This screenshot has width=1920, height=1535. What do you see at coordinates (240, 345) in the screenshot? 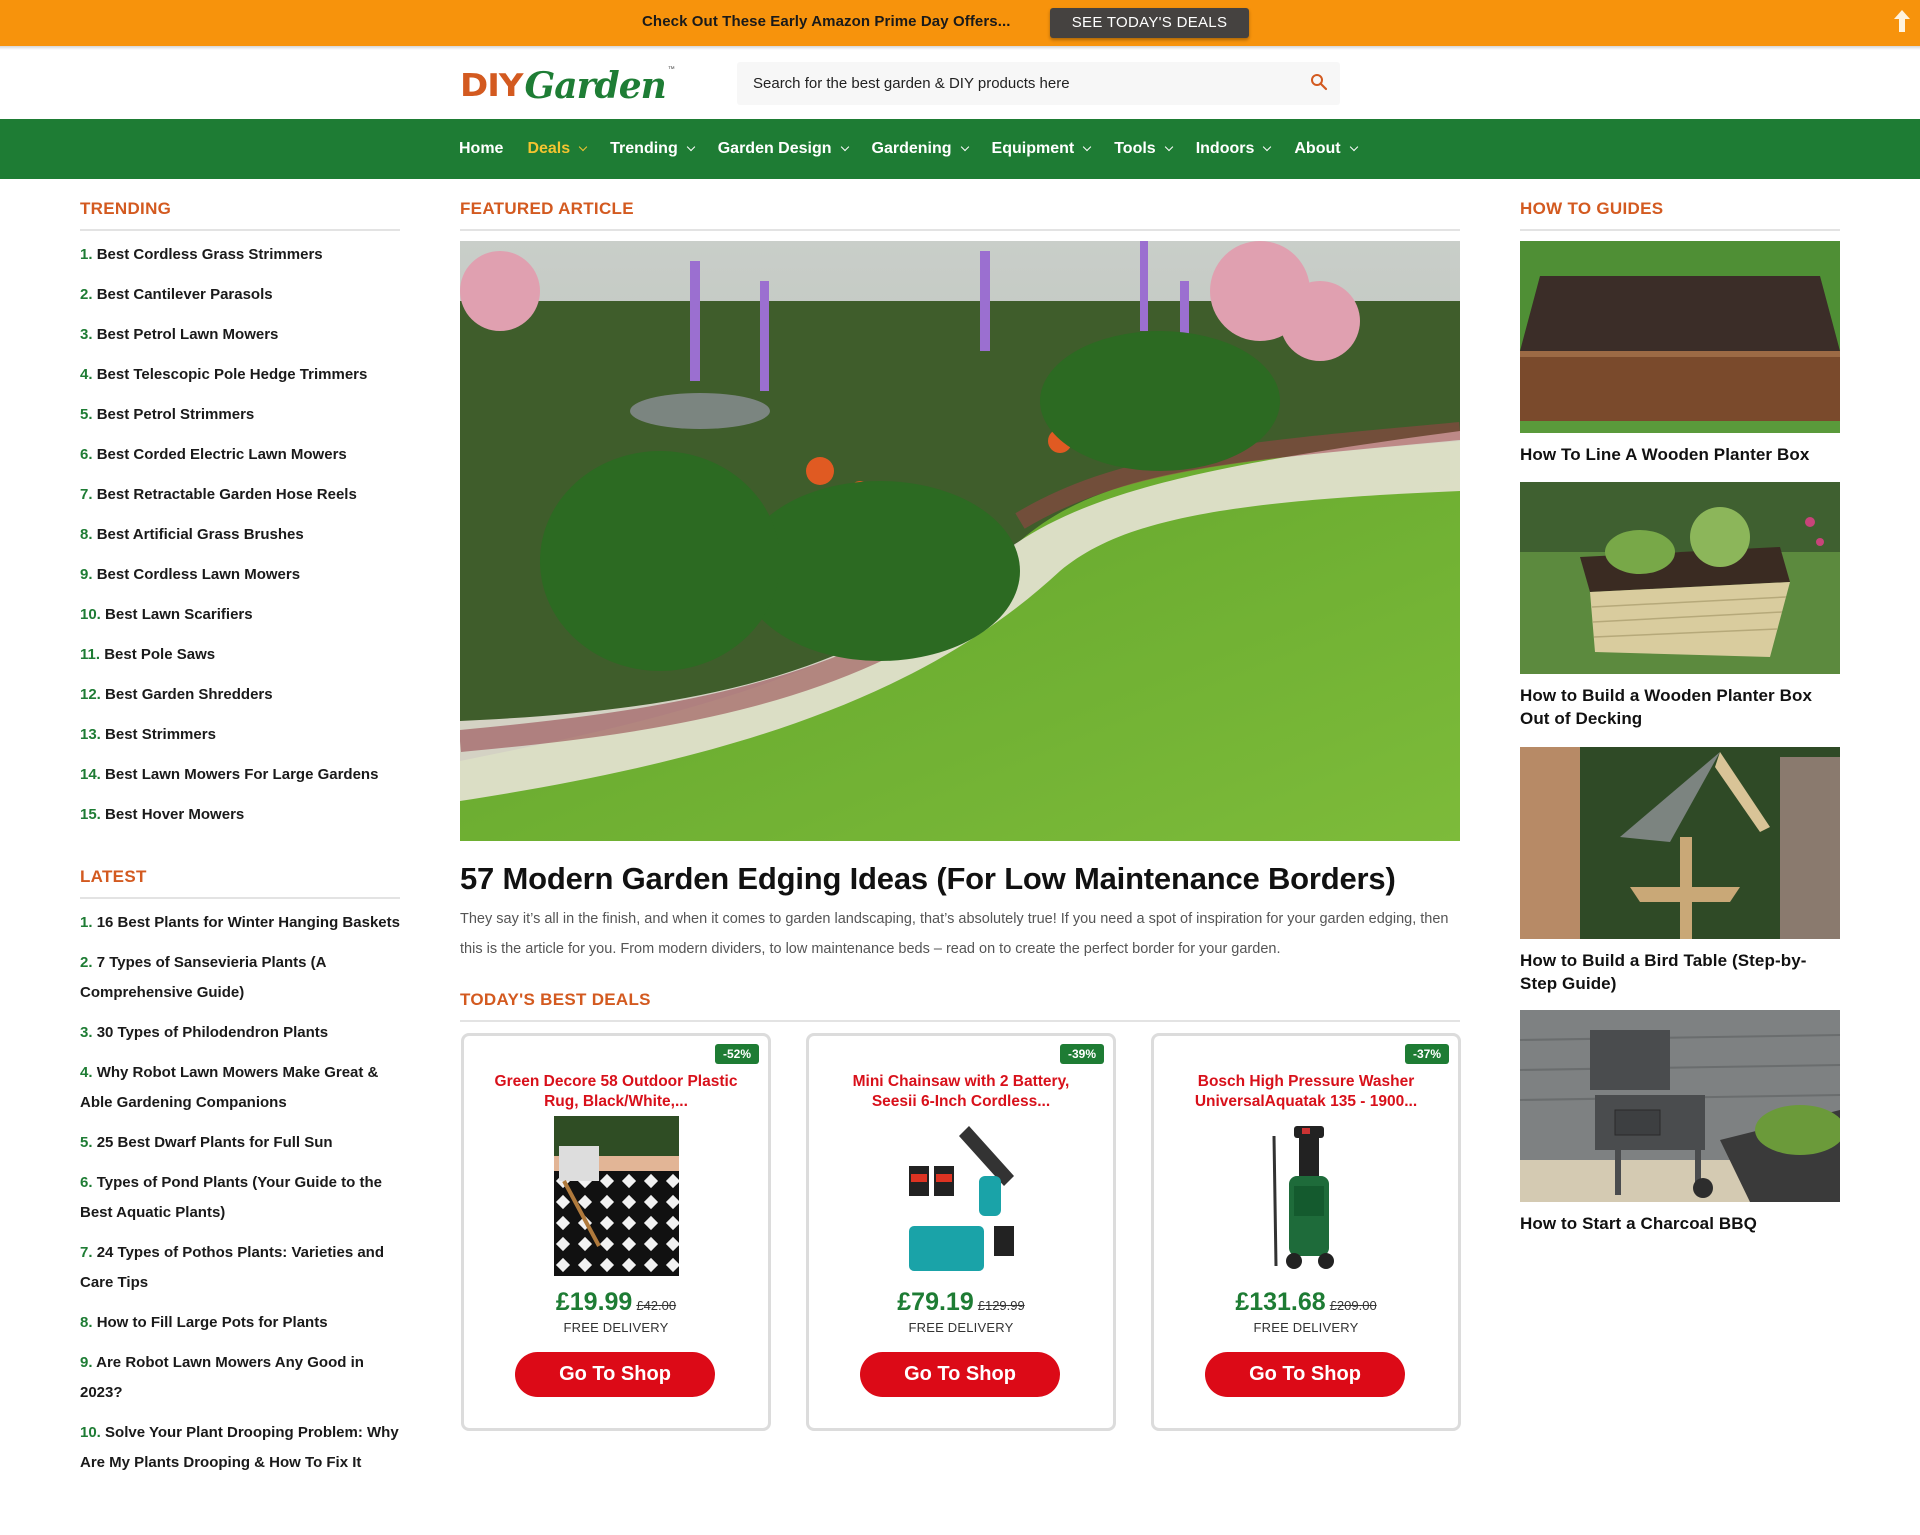
I see `trending-item: 3. Best Petrol Lawn Mowers` at bounding box center [240, 345].